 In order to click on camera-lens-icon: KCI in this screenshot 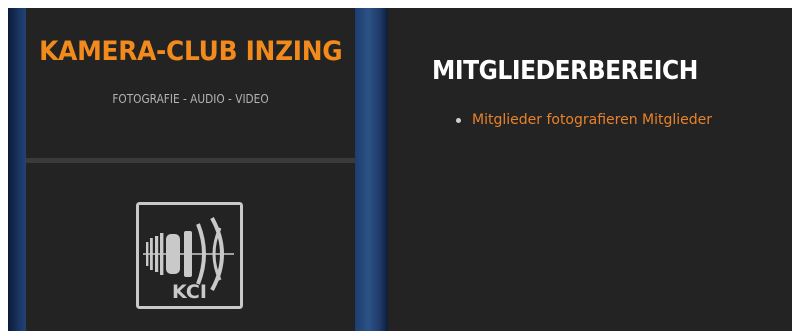, I will do `click(189, 255)`.